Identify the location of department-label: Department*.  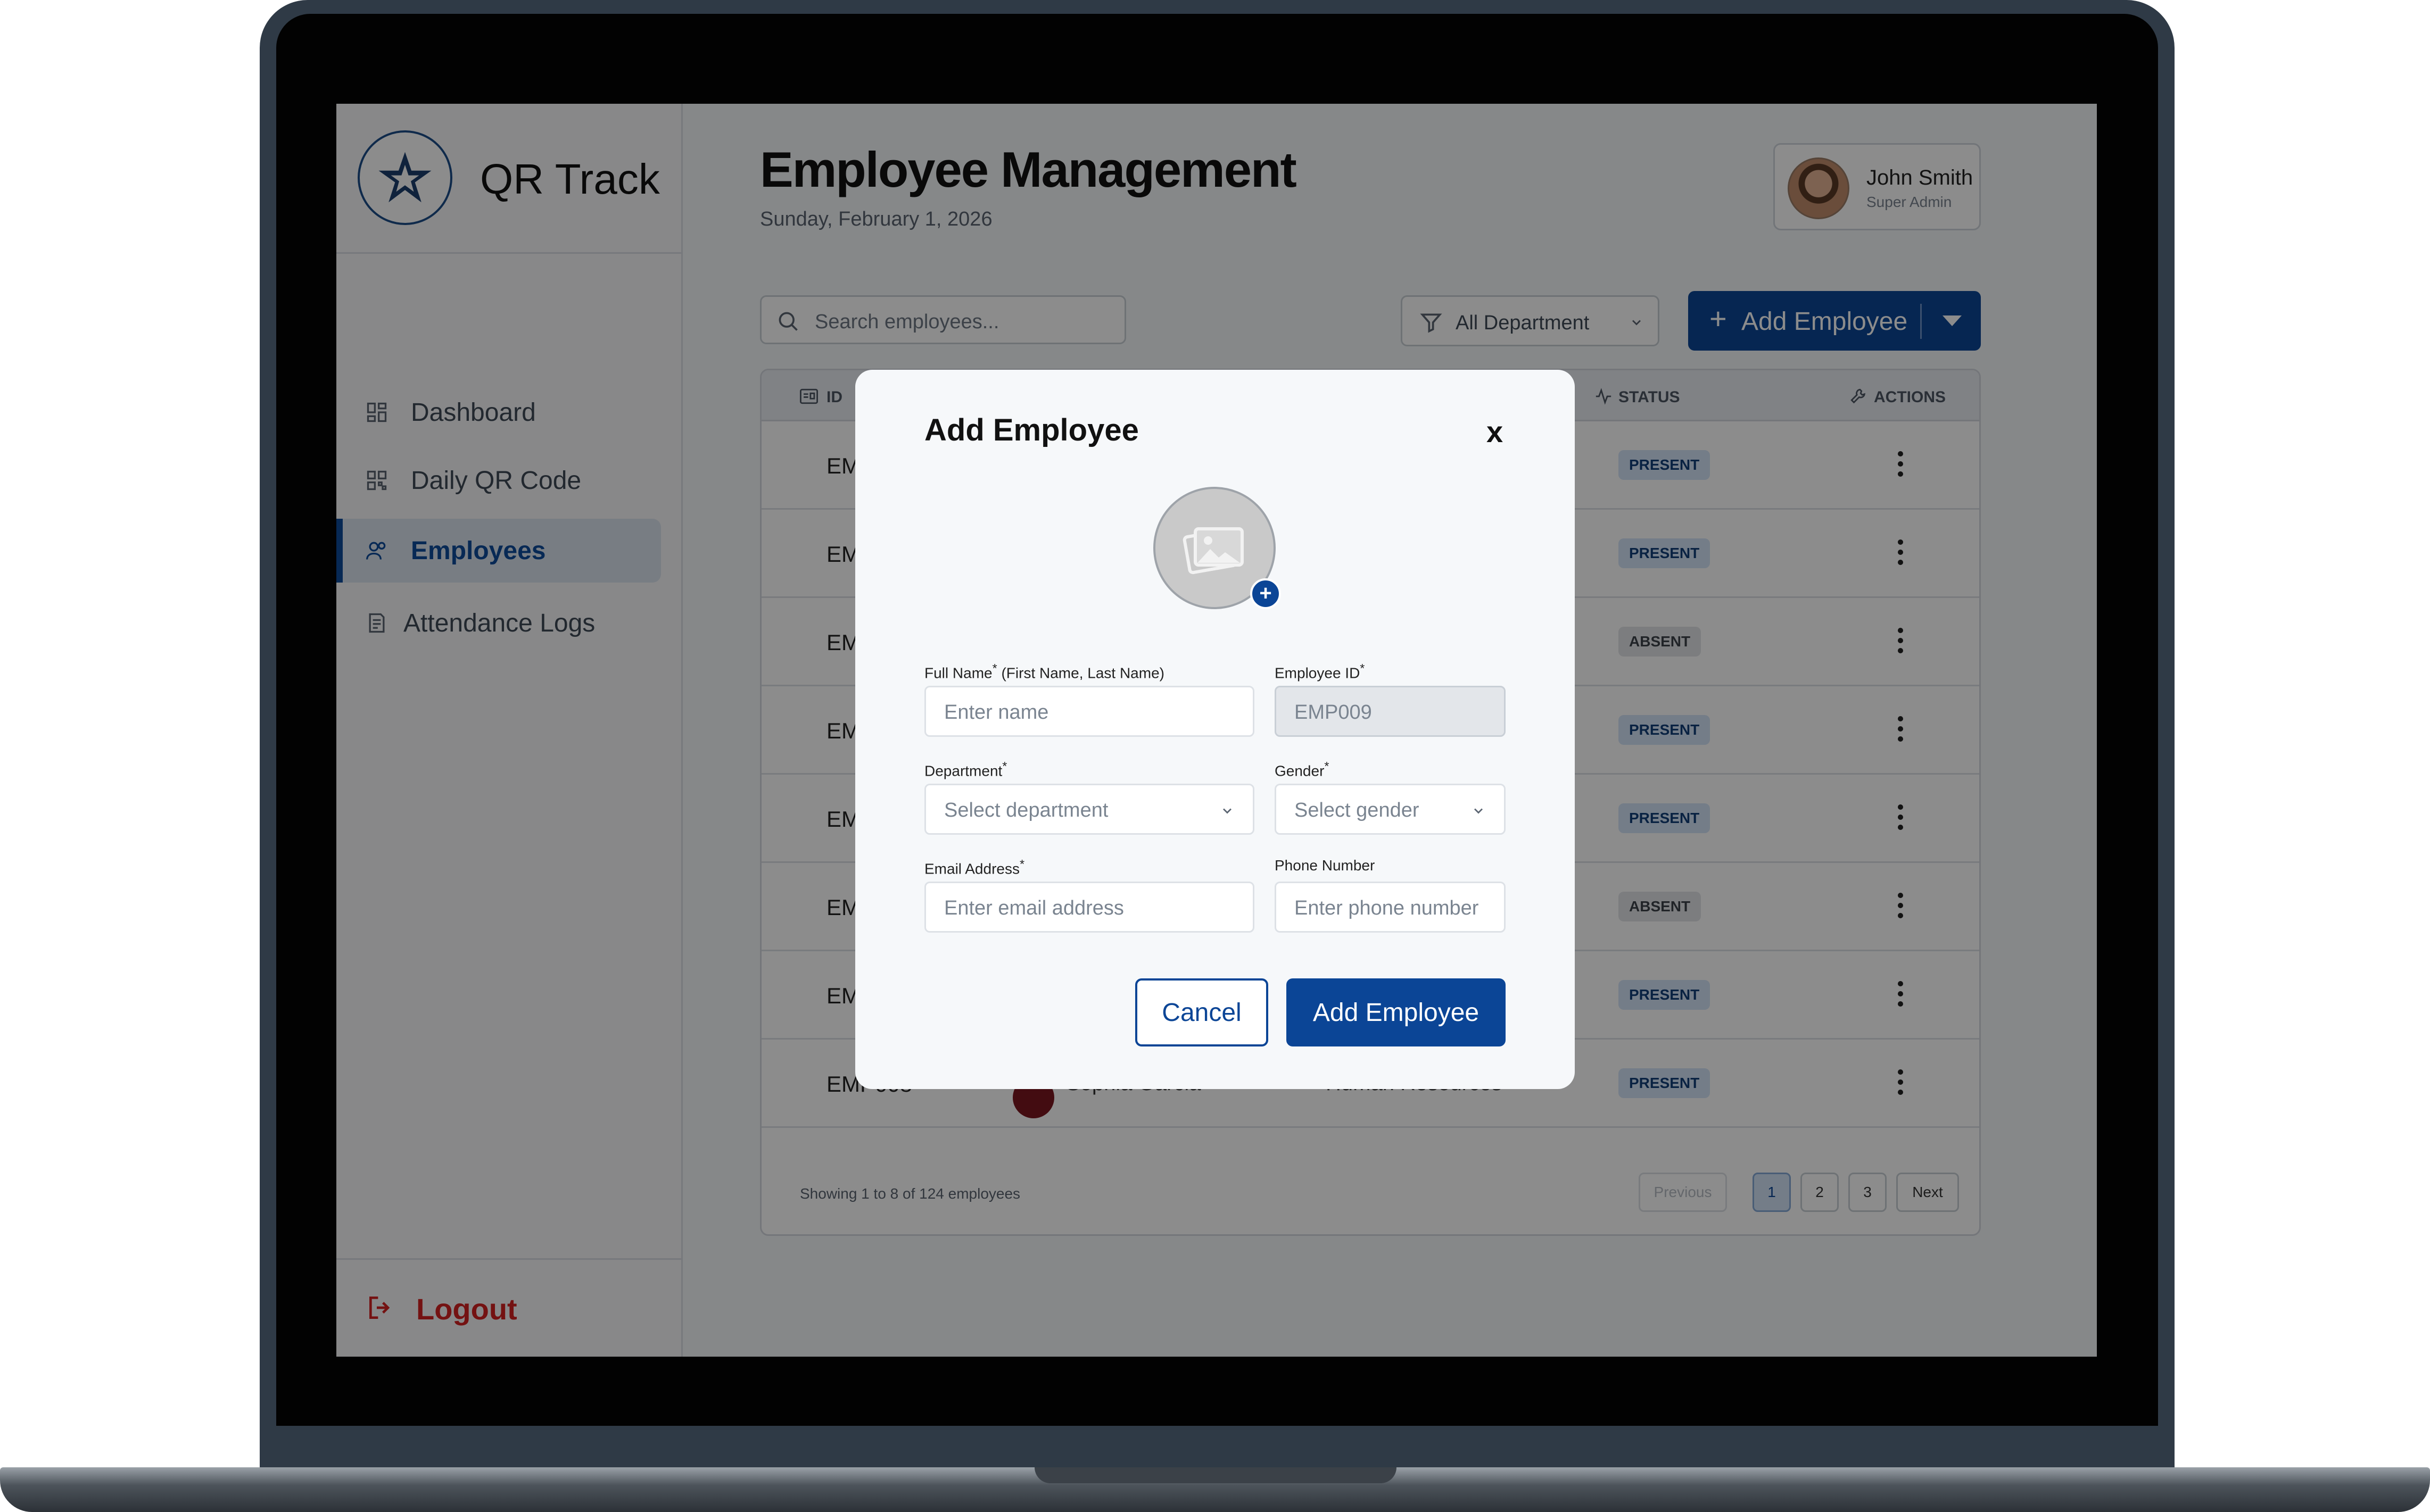
(966, 769).